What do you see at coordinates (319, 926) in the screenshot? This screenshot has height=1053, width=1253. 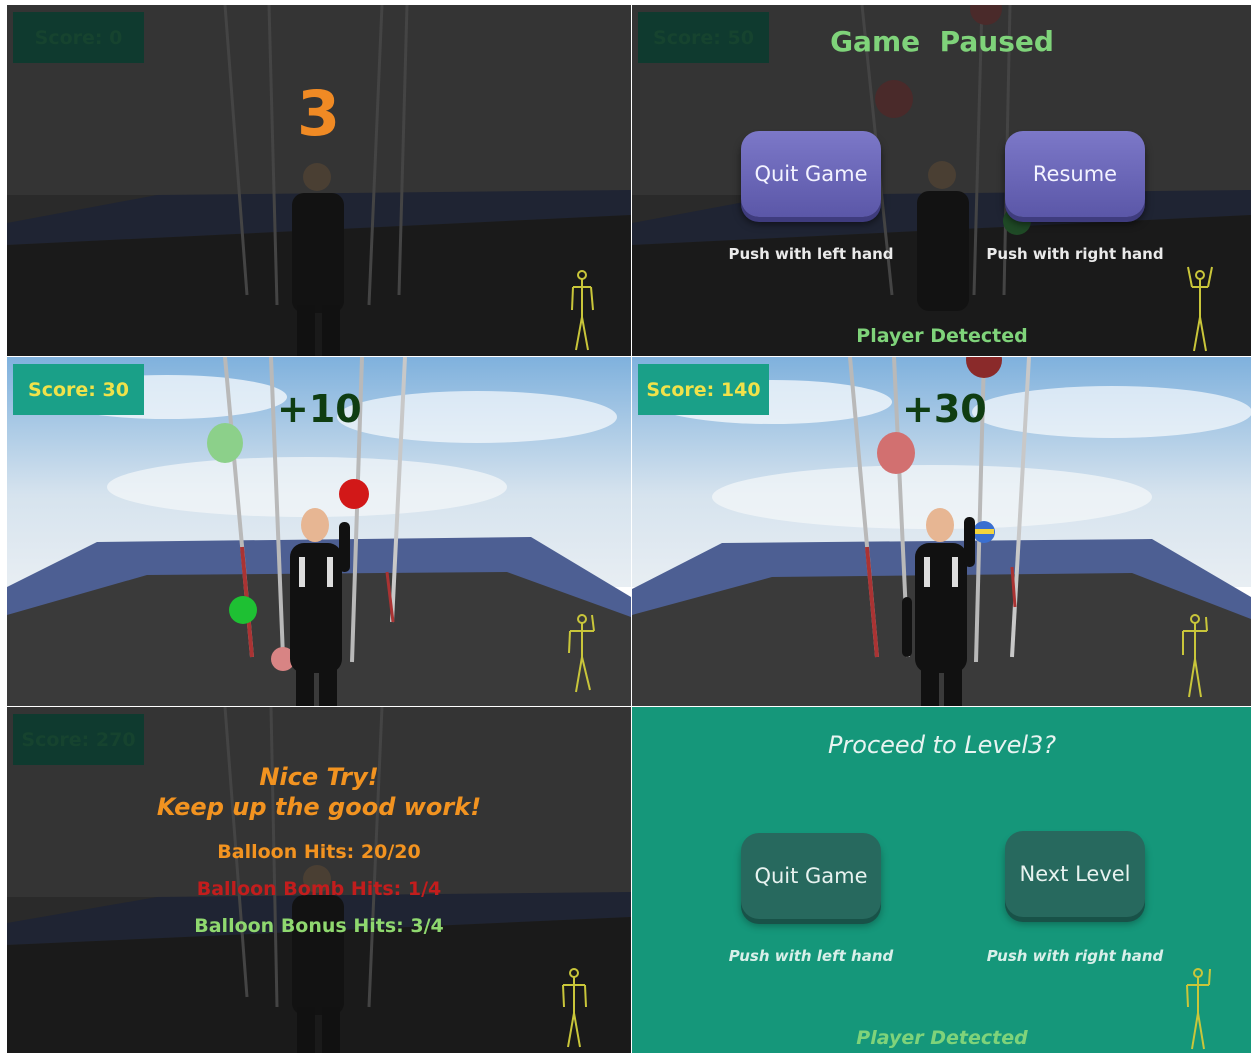 I see `bonus-hits-stat: Balloon Bonus Hits: 3/4` at bounding box center [319, 926].